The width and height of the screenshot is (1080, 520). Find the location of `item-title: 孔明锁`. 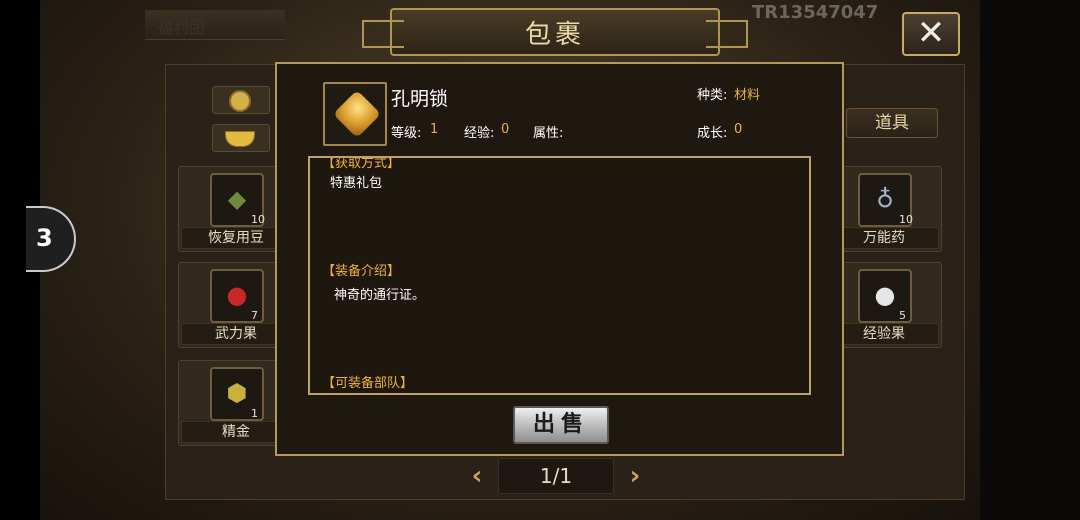

item-title: 孔明锁 is located at coordinates (420, 99).